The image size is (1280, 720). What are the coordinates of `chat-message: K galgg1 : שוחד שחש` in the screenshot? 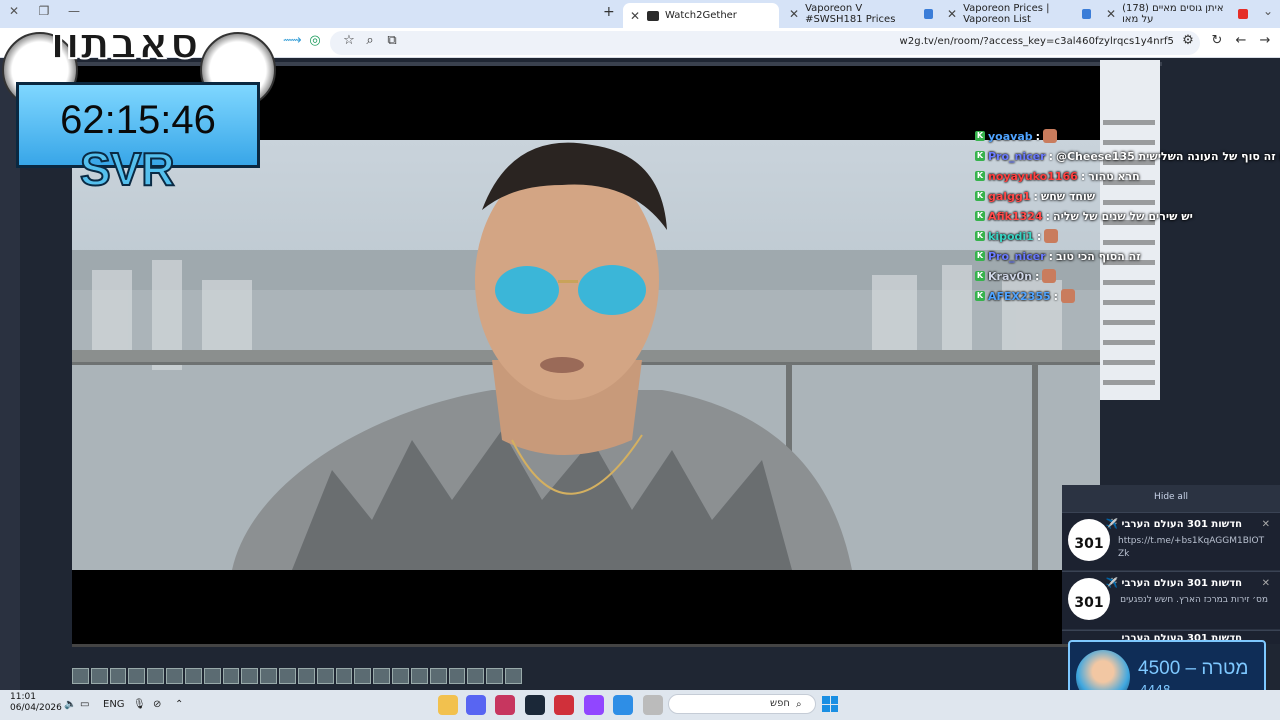 It's located at (1035, 196).